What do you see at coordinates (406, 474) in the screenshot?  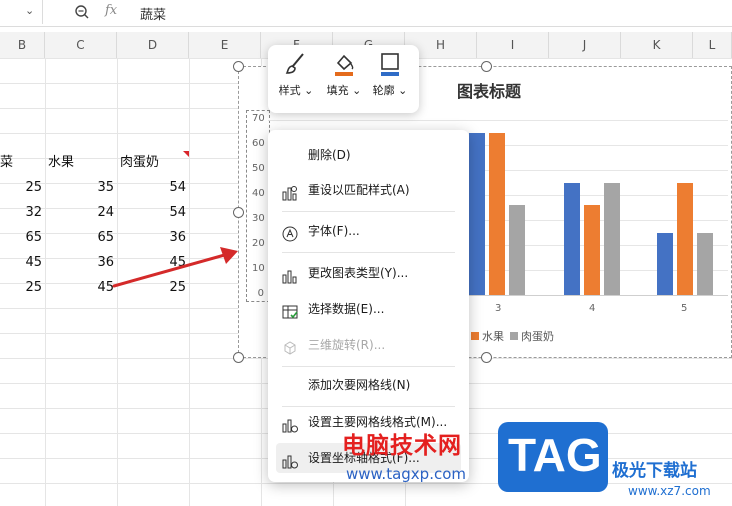 I see `watermark-site-url: www.tagxp.com` at bounding box center [406, 474].